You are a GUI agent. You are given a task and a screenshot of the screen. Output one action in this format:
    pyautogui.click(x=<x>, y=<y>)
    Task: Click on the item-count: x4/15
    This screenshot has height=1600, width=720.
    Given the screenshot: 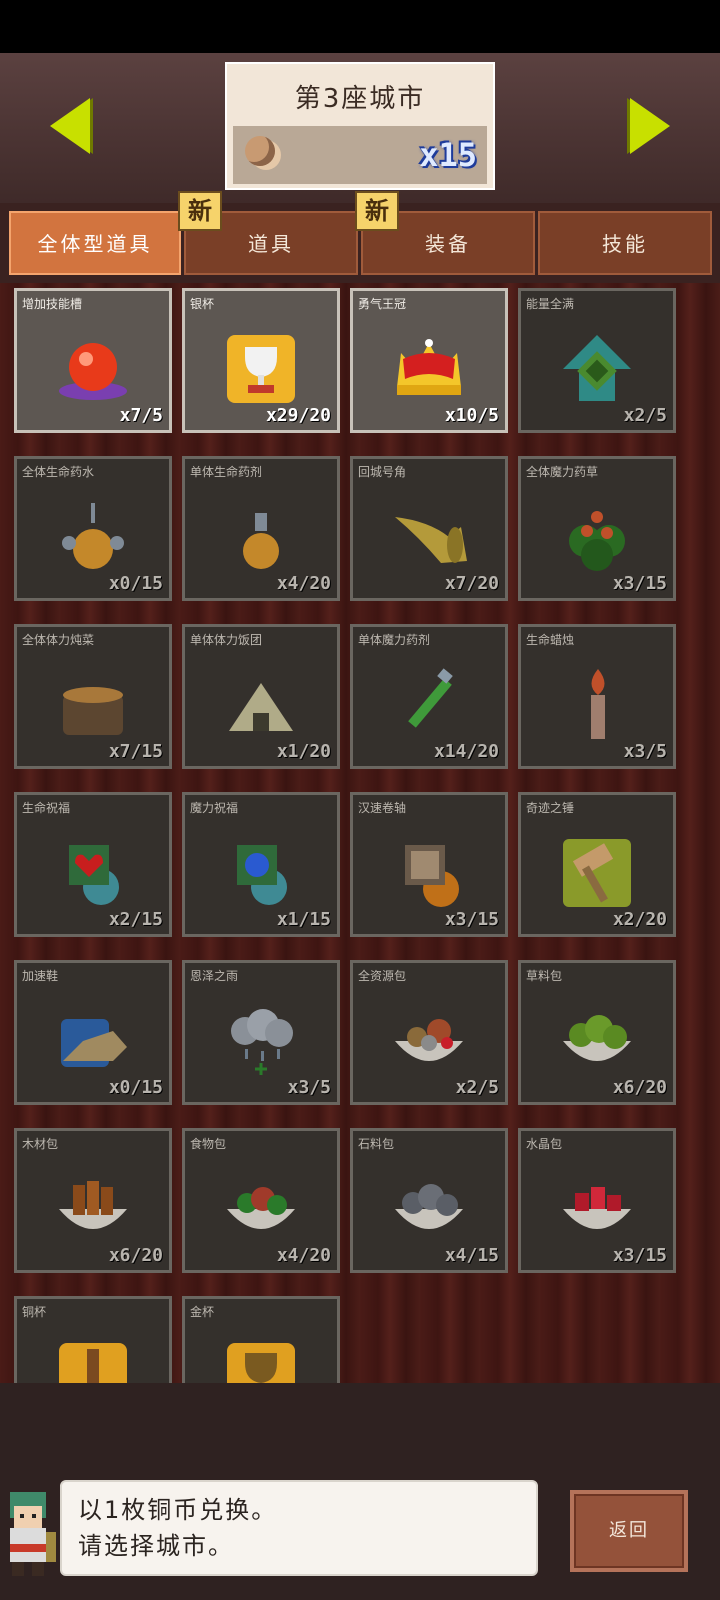 What is the action you would take?
    pyautogui.click(x=471, y=1255)
    